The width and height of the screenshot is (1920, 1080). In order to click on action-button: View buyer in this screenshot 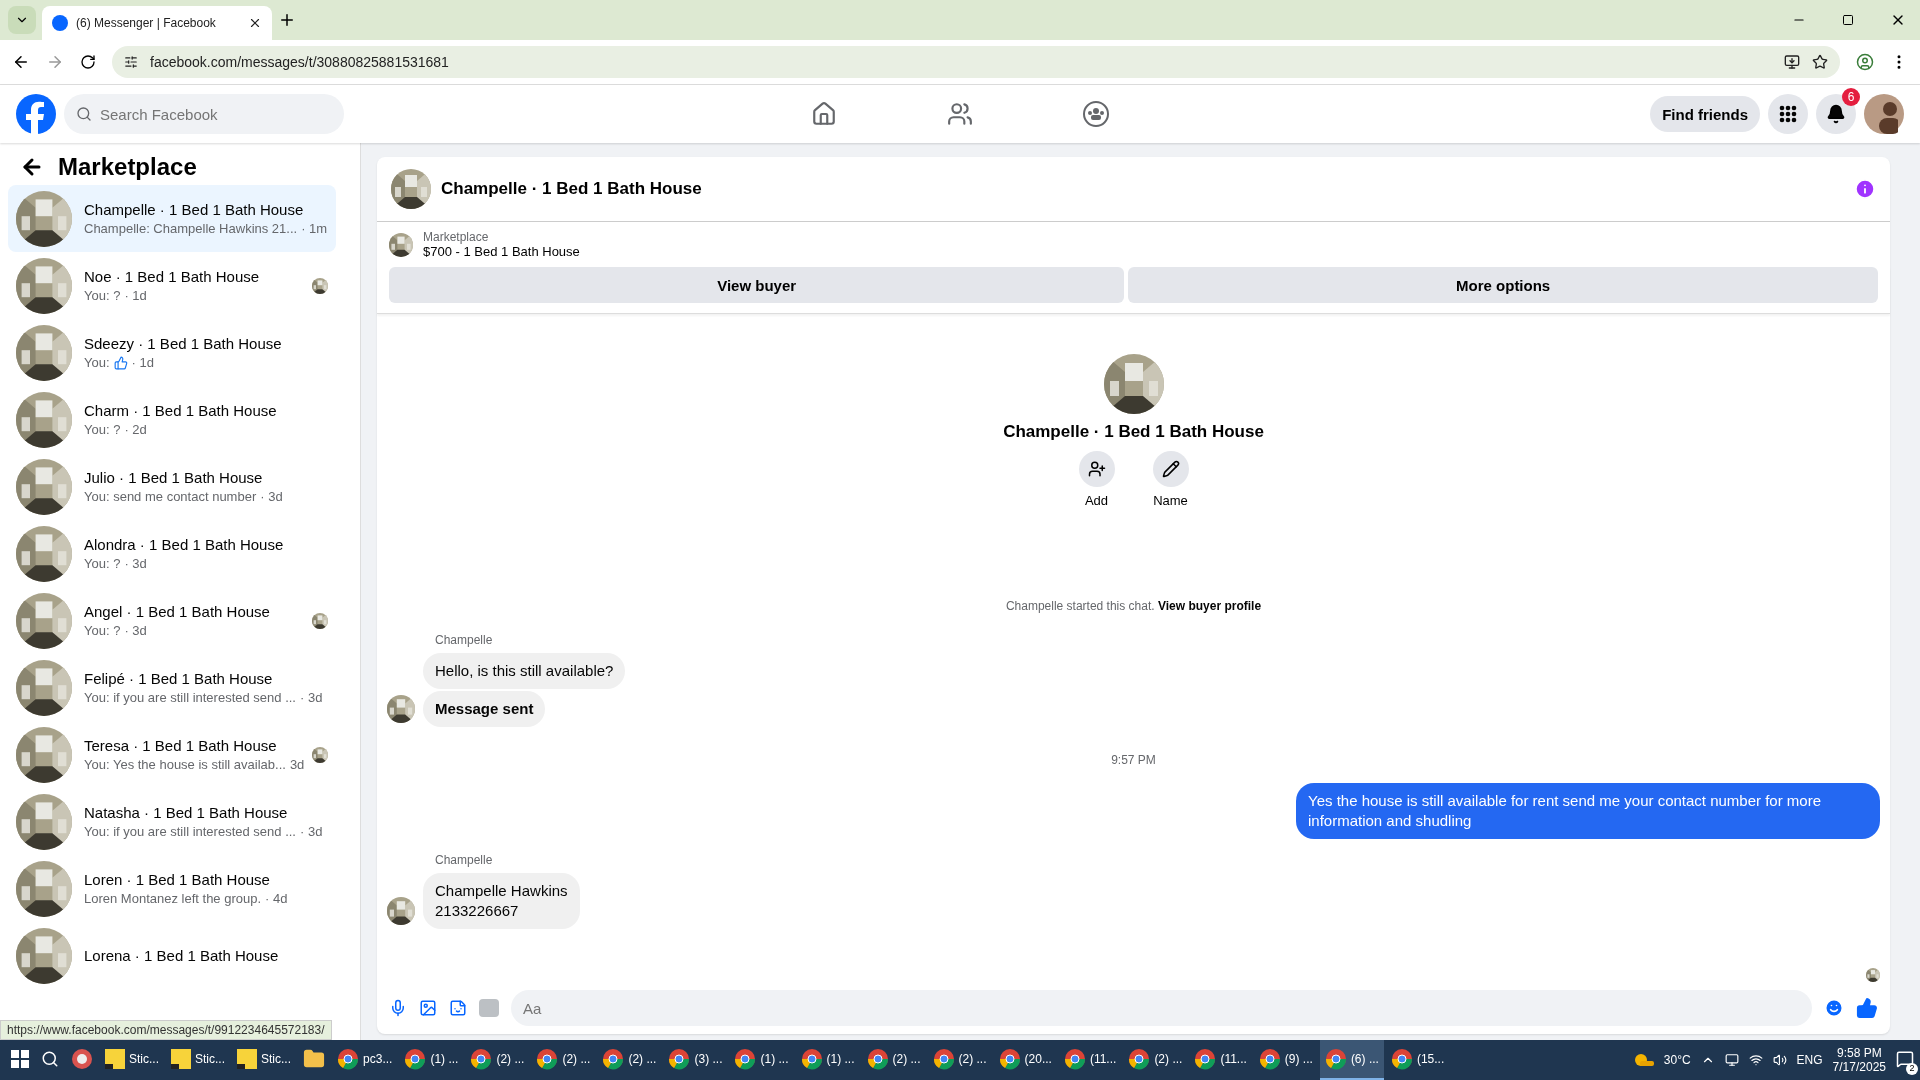, I will do `click(757, 285)`.